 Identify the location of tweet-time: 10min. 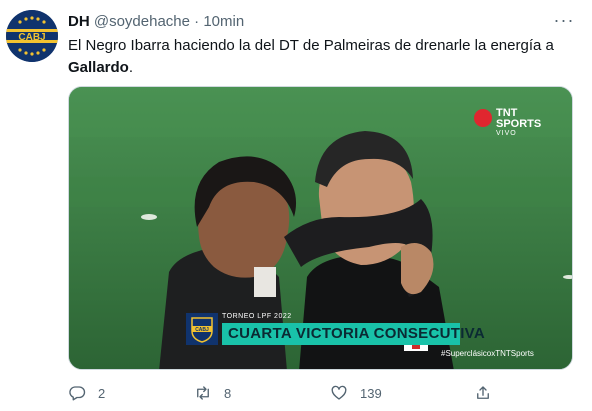
(223, 21).